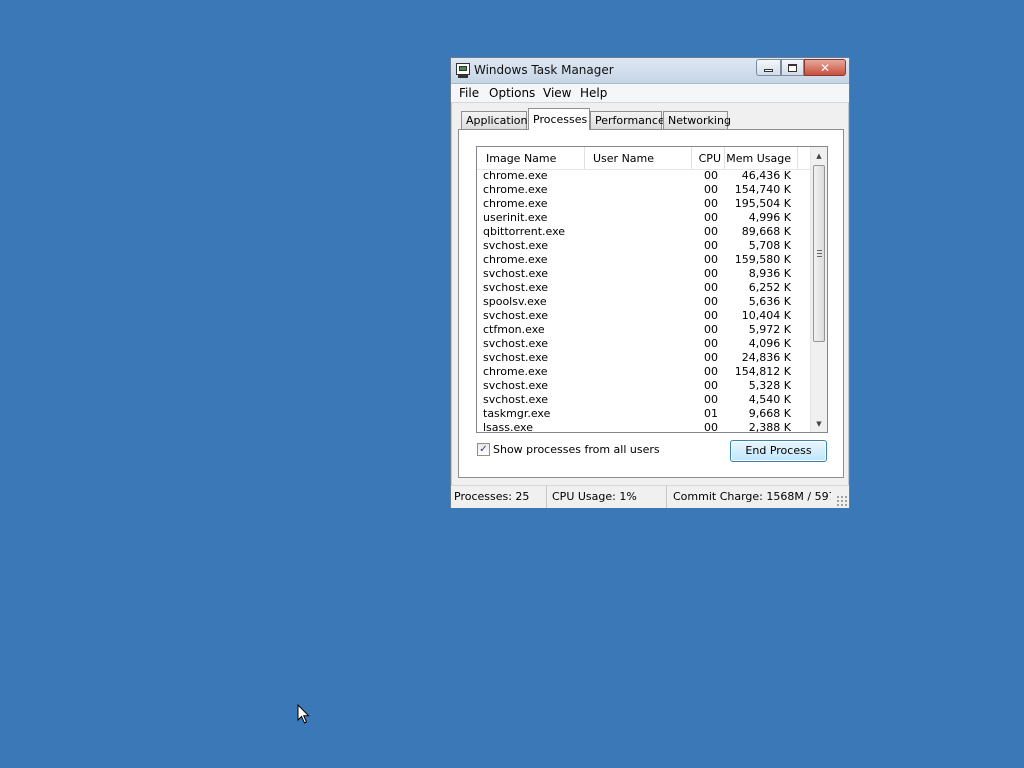  I want to click on process-row: userinit.exe 00 4,996 K, so click(644, 218).